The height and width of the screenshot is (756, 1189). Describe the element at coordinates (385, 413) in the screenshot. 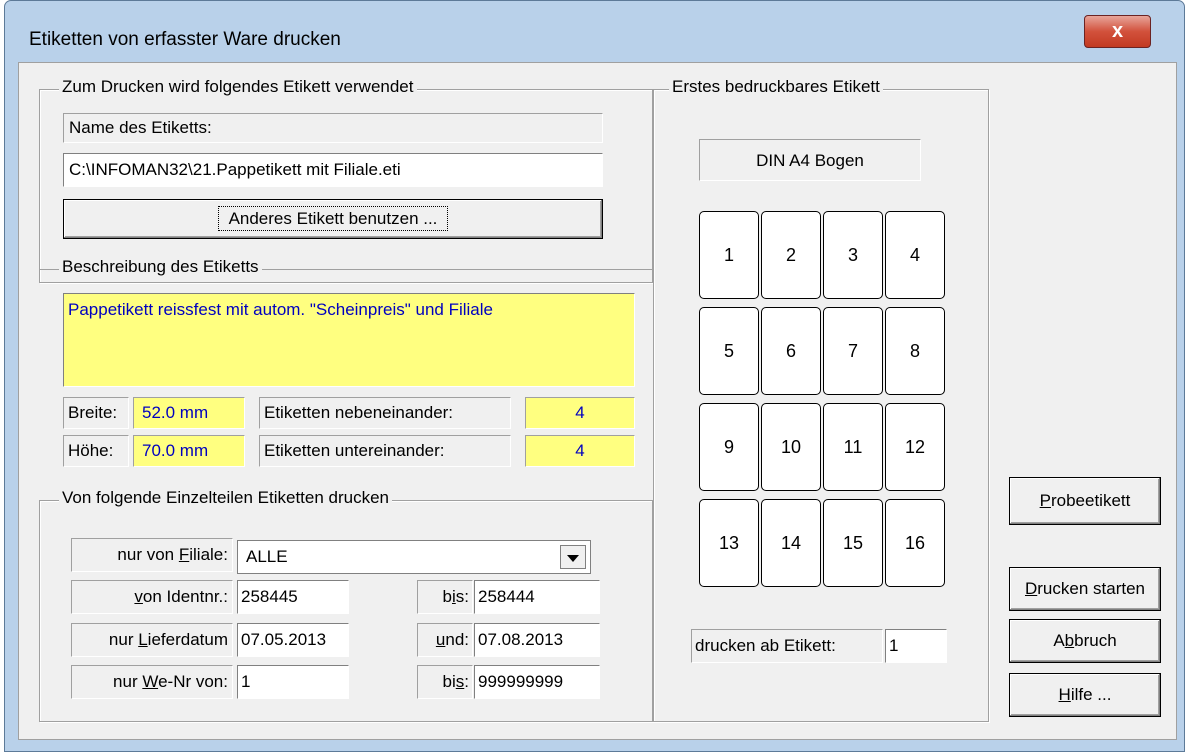

I see `across-label: Etiketten nebeneinander:` at that location.